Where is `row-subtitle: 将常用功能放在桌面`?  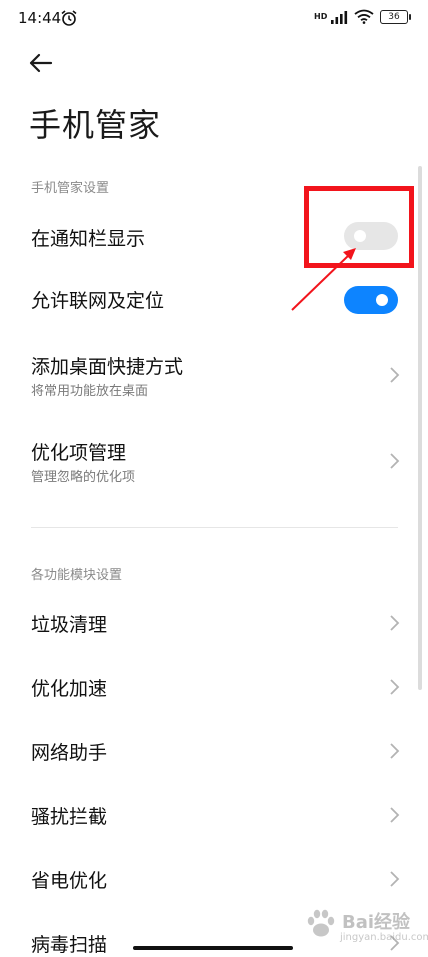
row-subtitle: 将常用功能放在桌面 is located at coordinates (90, 391).